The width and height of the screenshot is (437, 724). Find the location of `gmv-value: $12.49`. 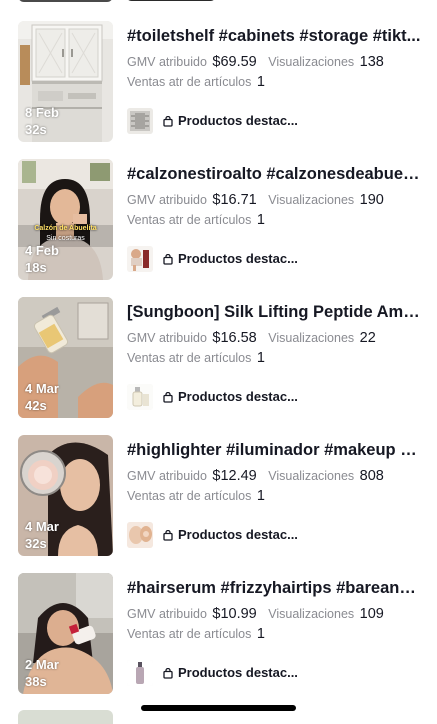

gmv-value: $12.49 is located at coordinates (234, 476).